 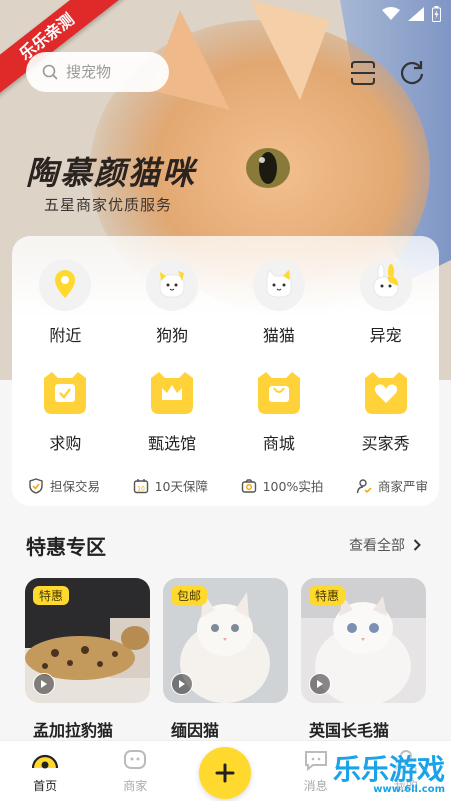 I want to click on cat-icon, so click(x=279, y=285).